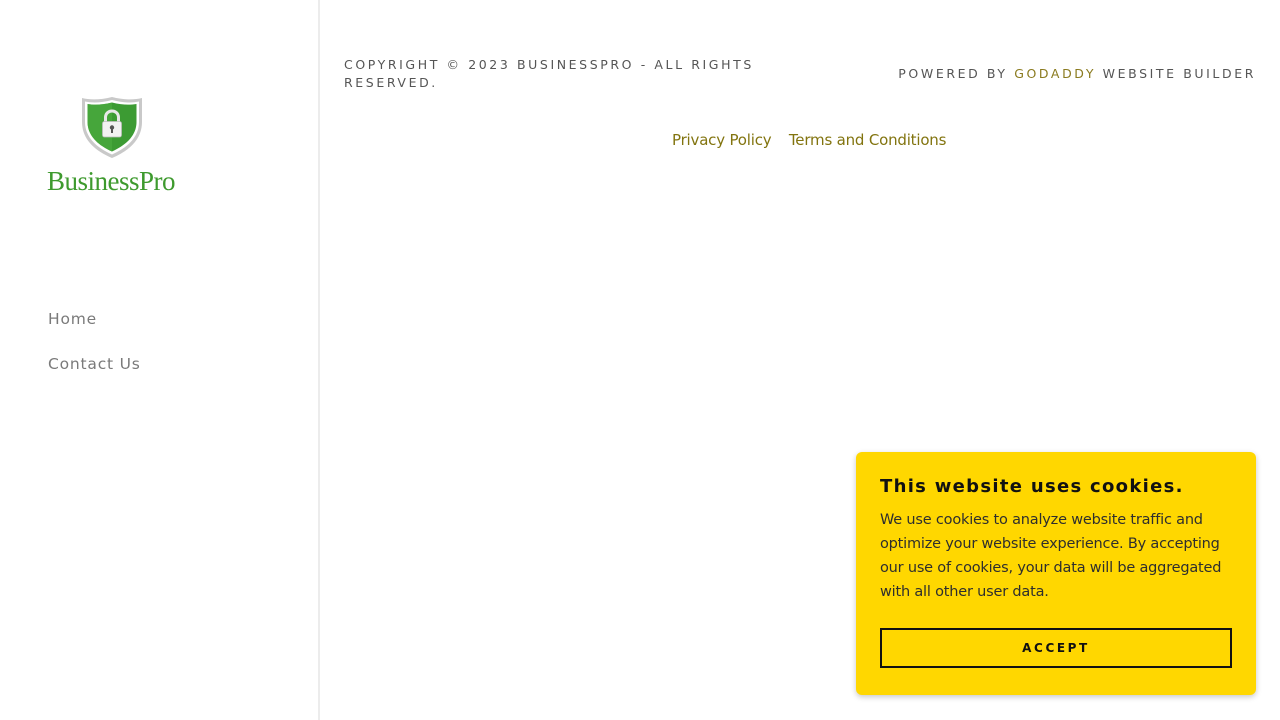 Image resolution: width=1280 pixels, height=720 pixels. What do you see at coordinates (956, 73) in the screenshot?
I see `powered-by-prefix: POWERED BY` at bounding box center [956, 73].